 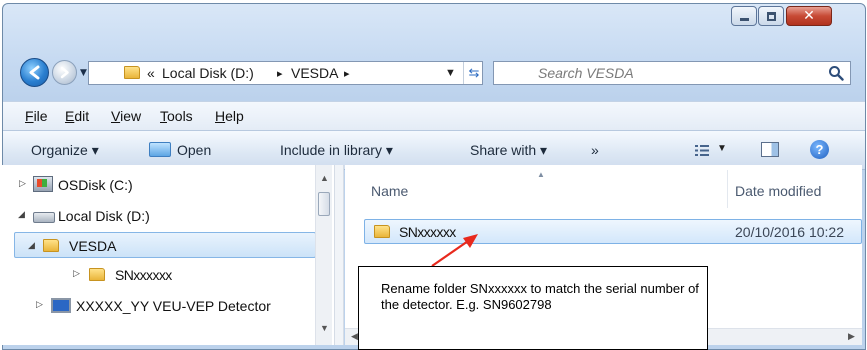 What do you see at coordinates (208, 73) in the screenshot?
I see `breadcrumb-local-disk: Local Disk (D:)` at bounding box center [208, 73].